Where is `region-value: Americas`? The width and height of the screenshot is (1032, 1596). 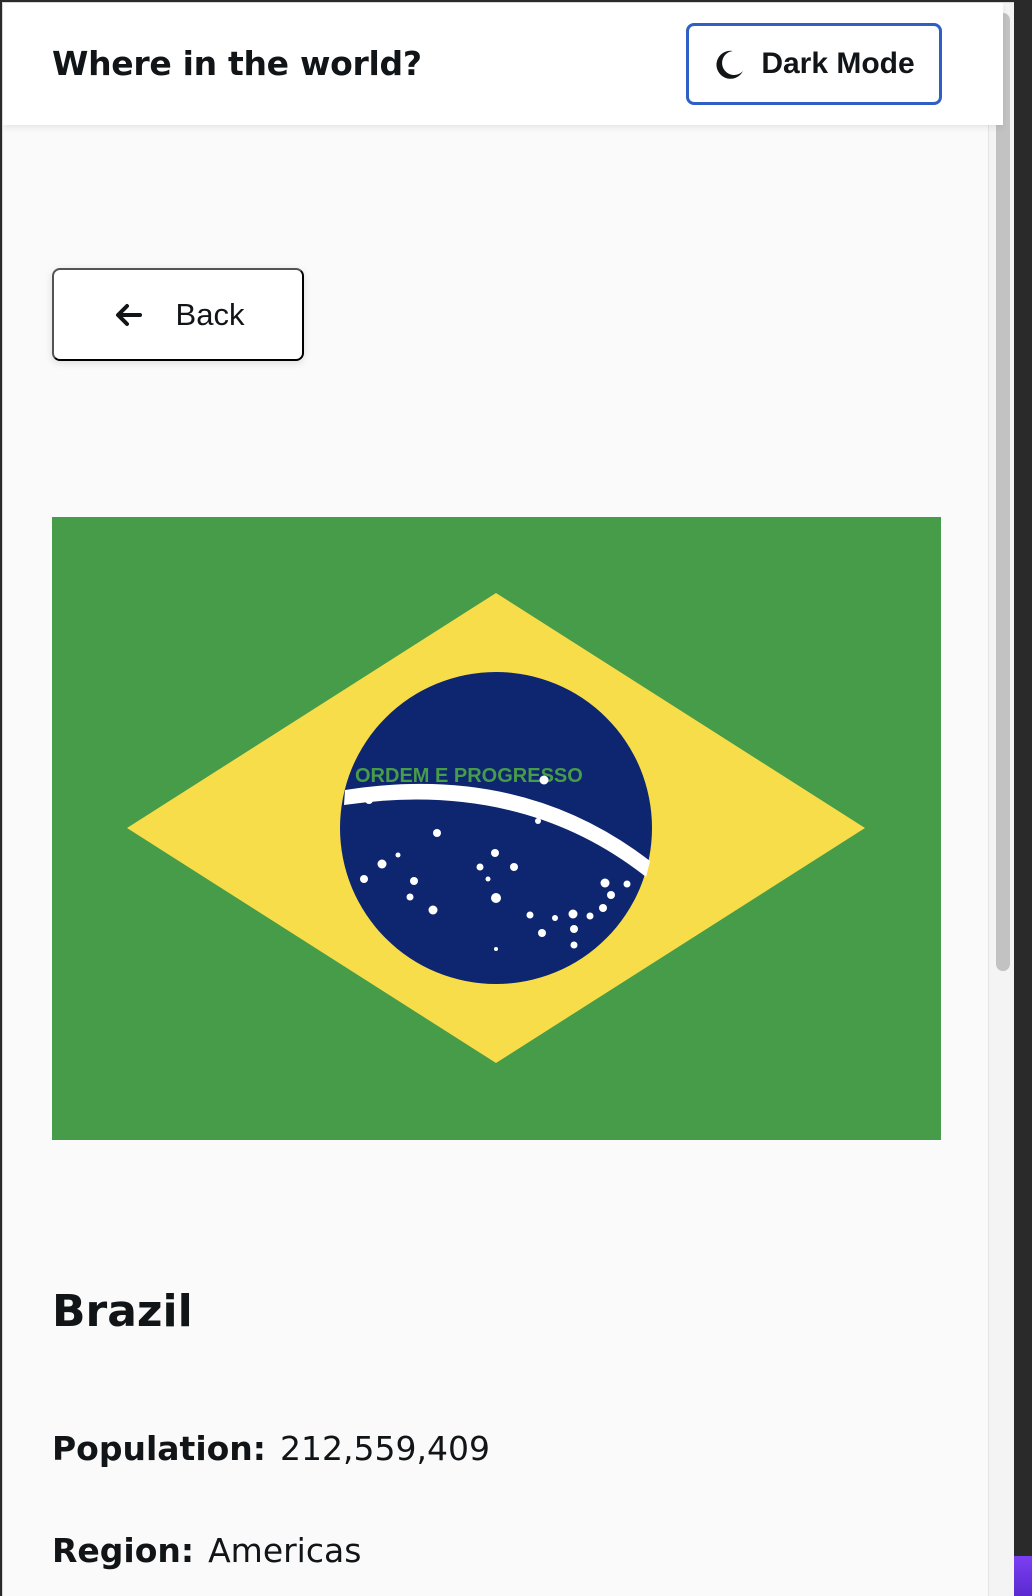
region-value: Americas is located at coordinates (285, 1550).